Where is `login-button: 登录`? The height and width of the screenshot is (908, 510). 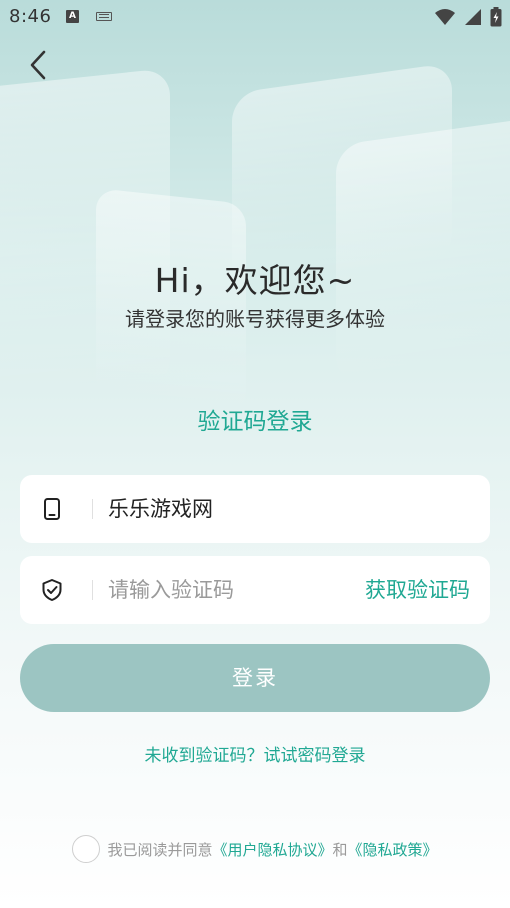
login-button: 登录 is located at coordinates (255, 678).